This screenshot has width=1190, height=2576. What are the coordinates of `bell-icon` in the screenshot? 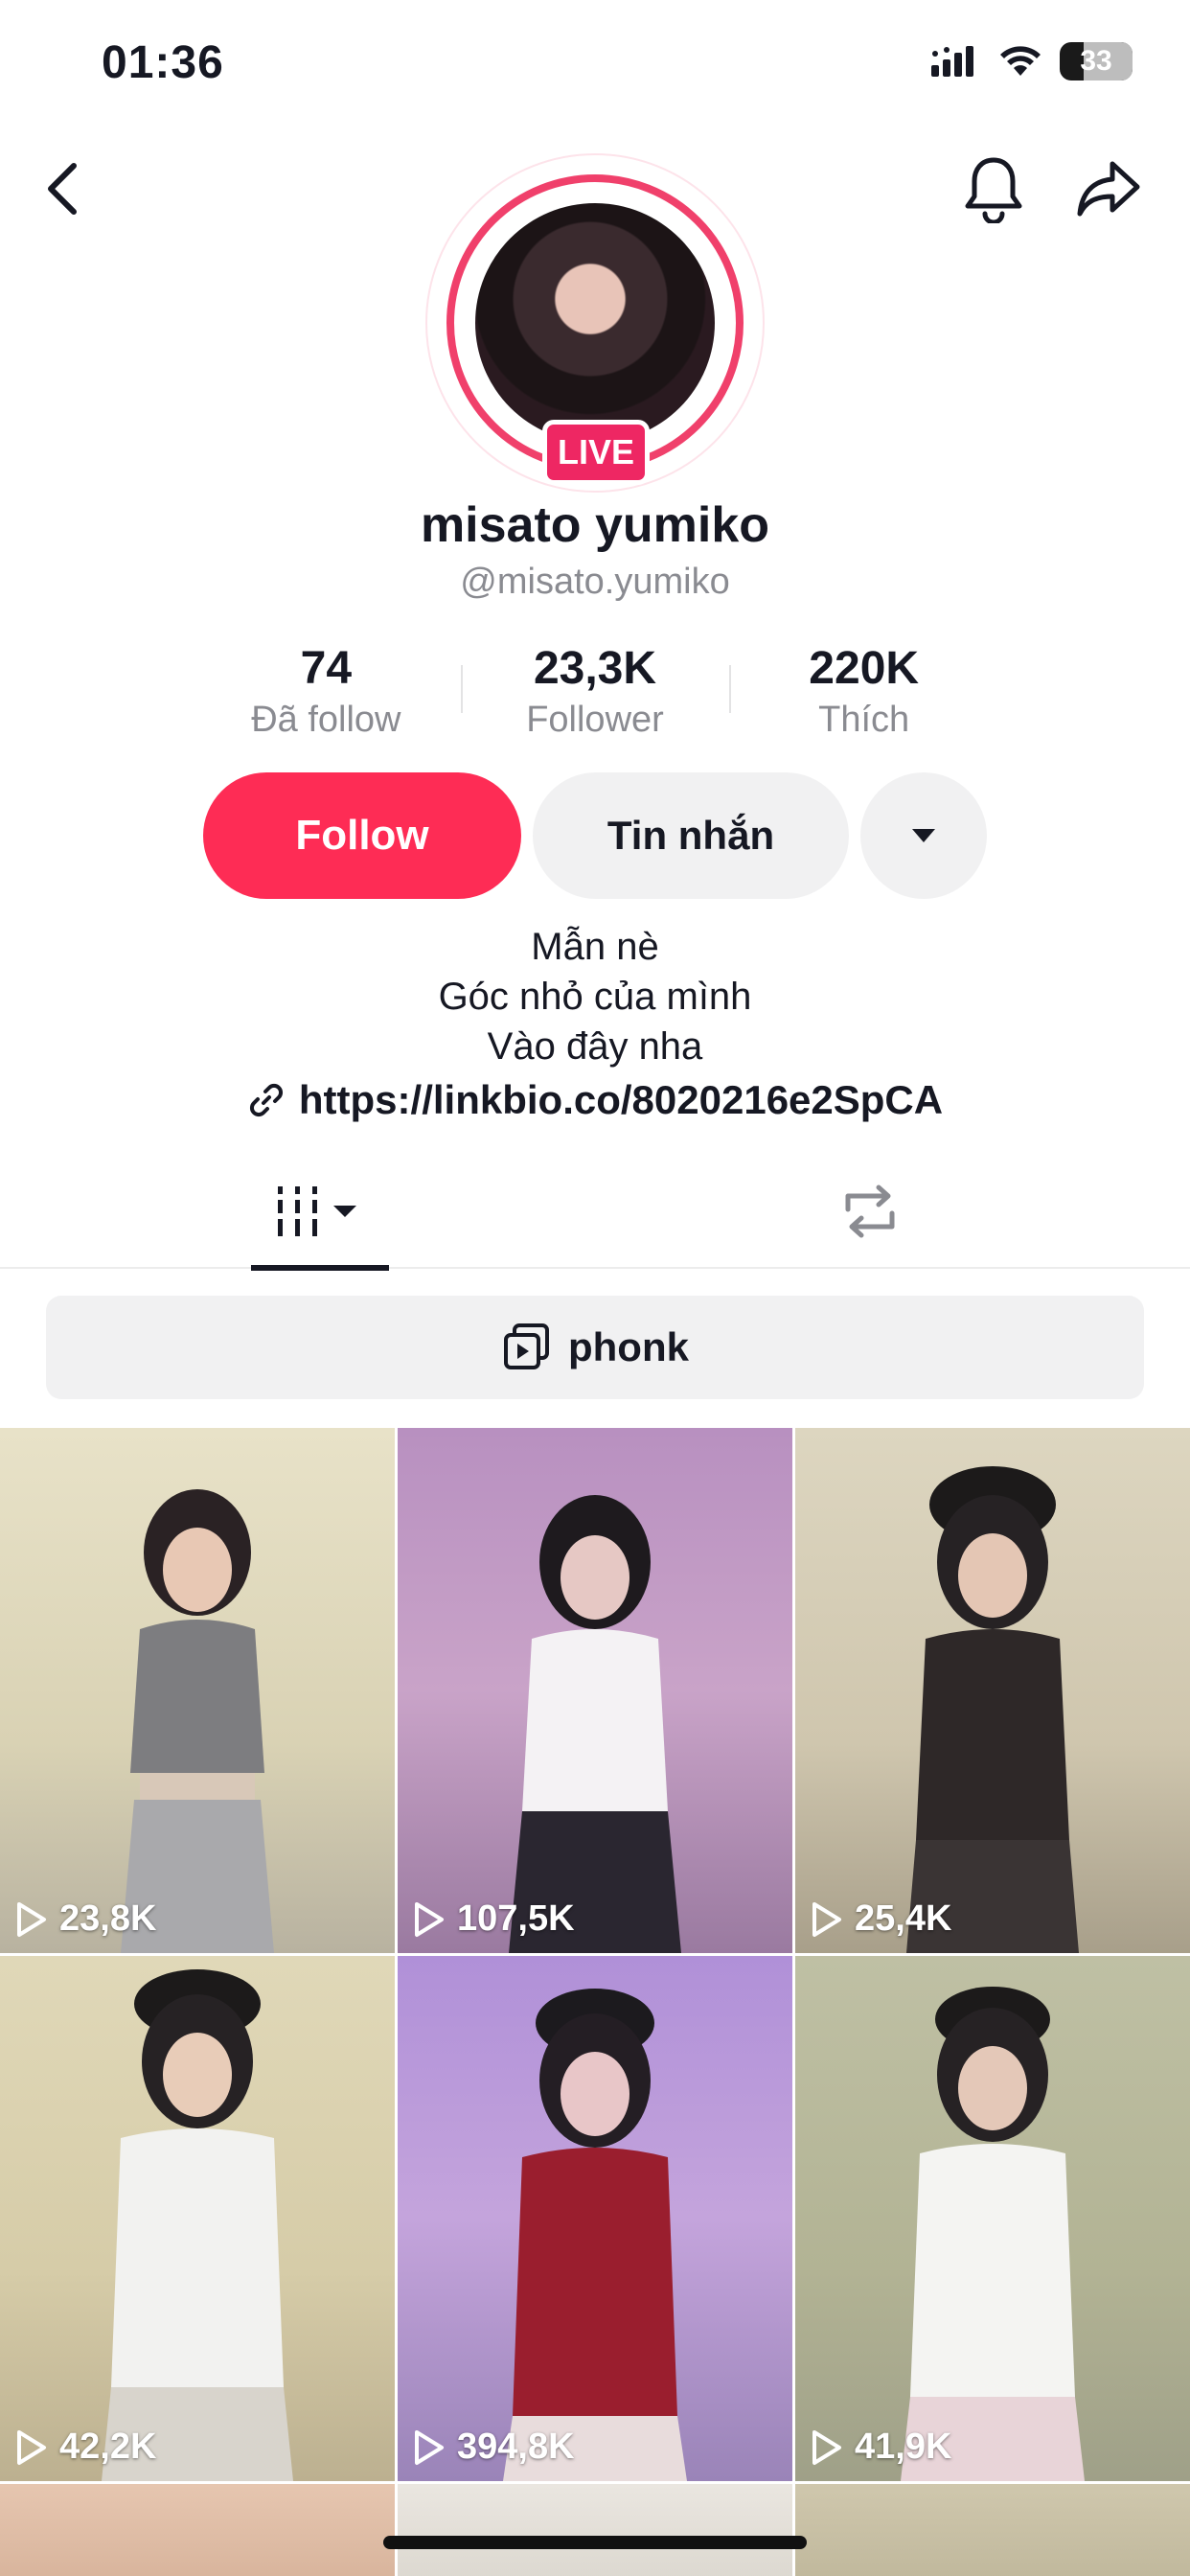 It's located at (994, 190).